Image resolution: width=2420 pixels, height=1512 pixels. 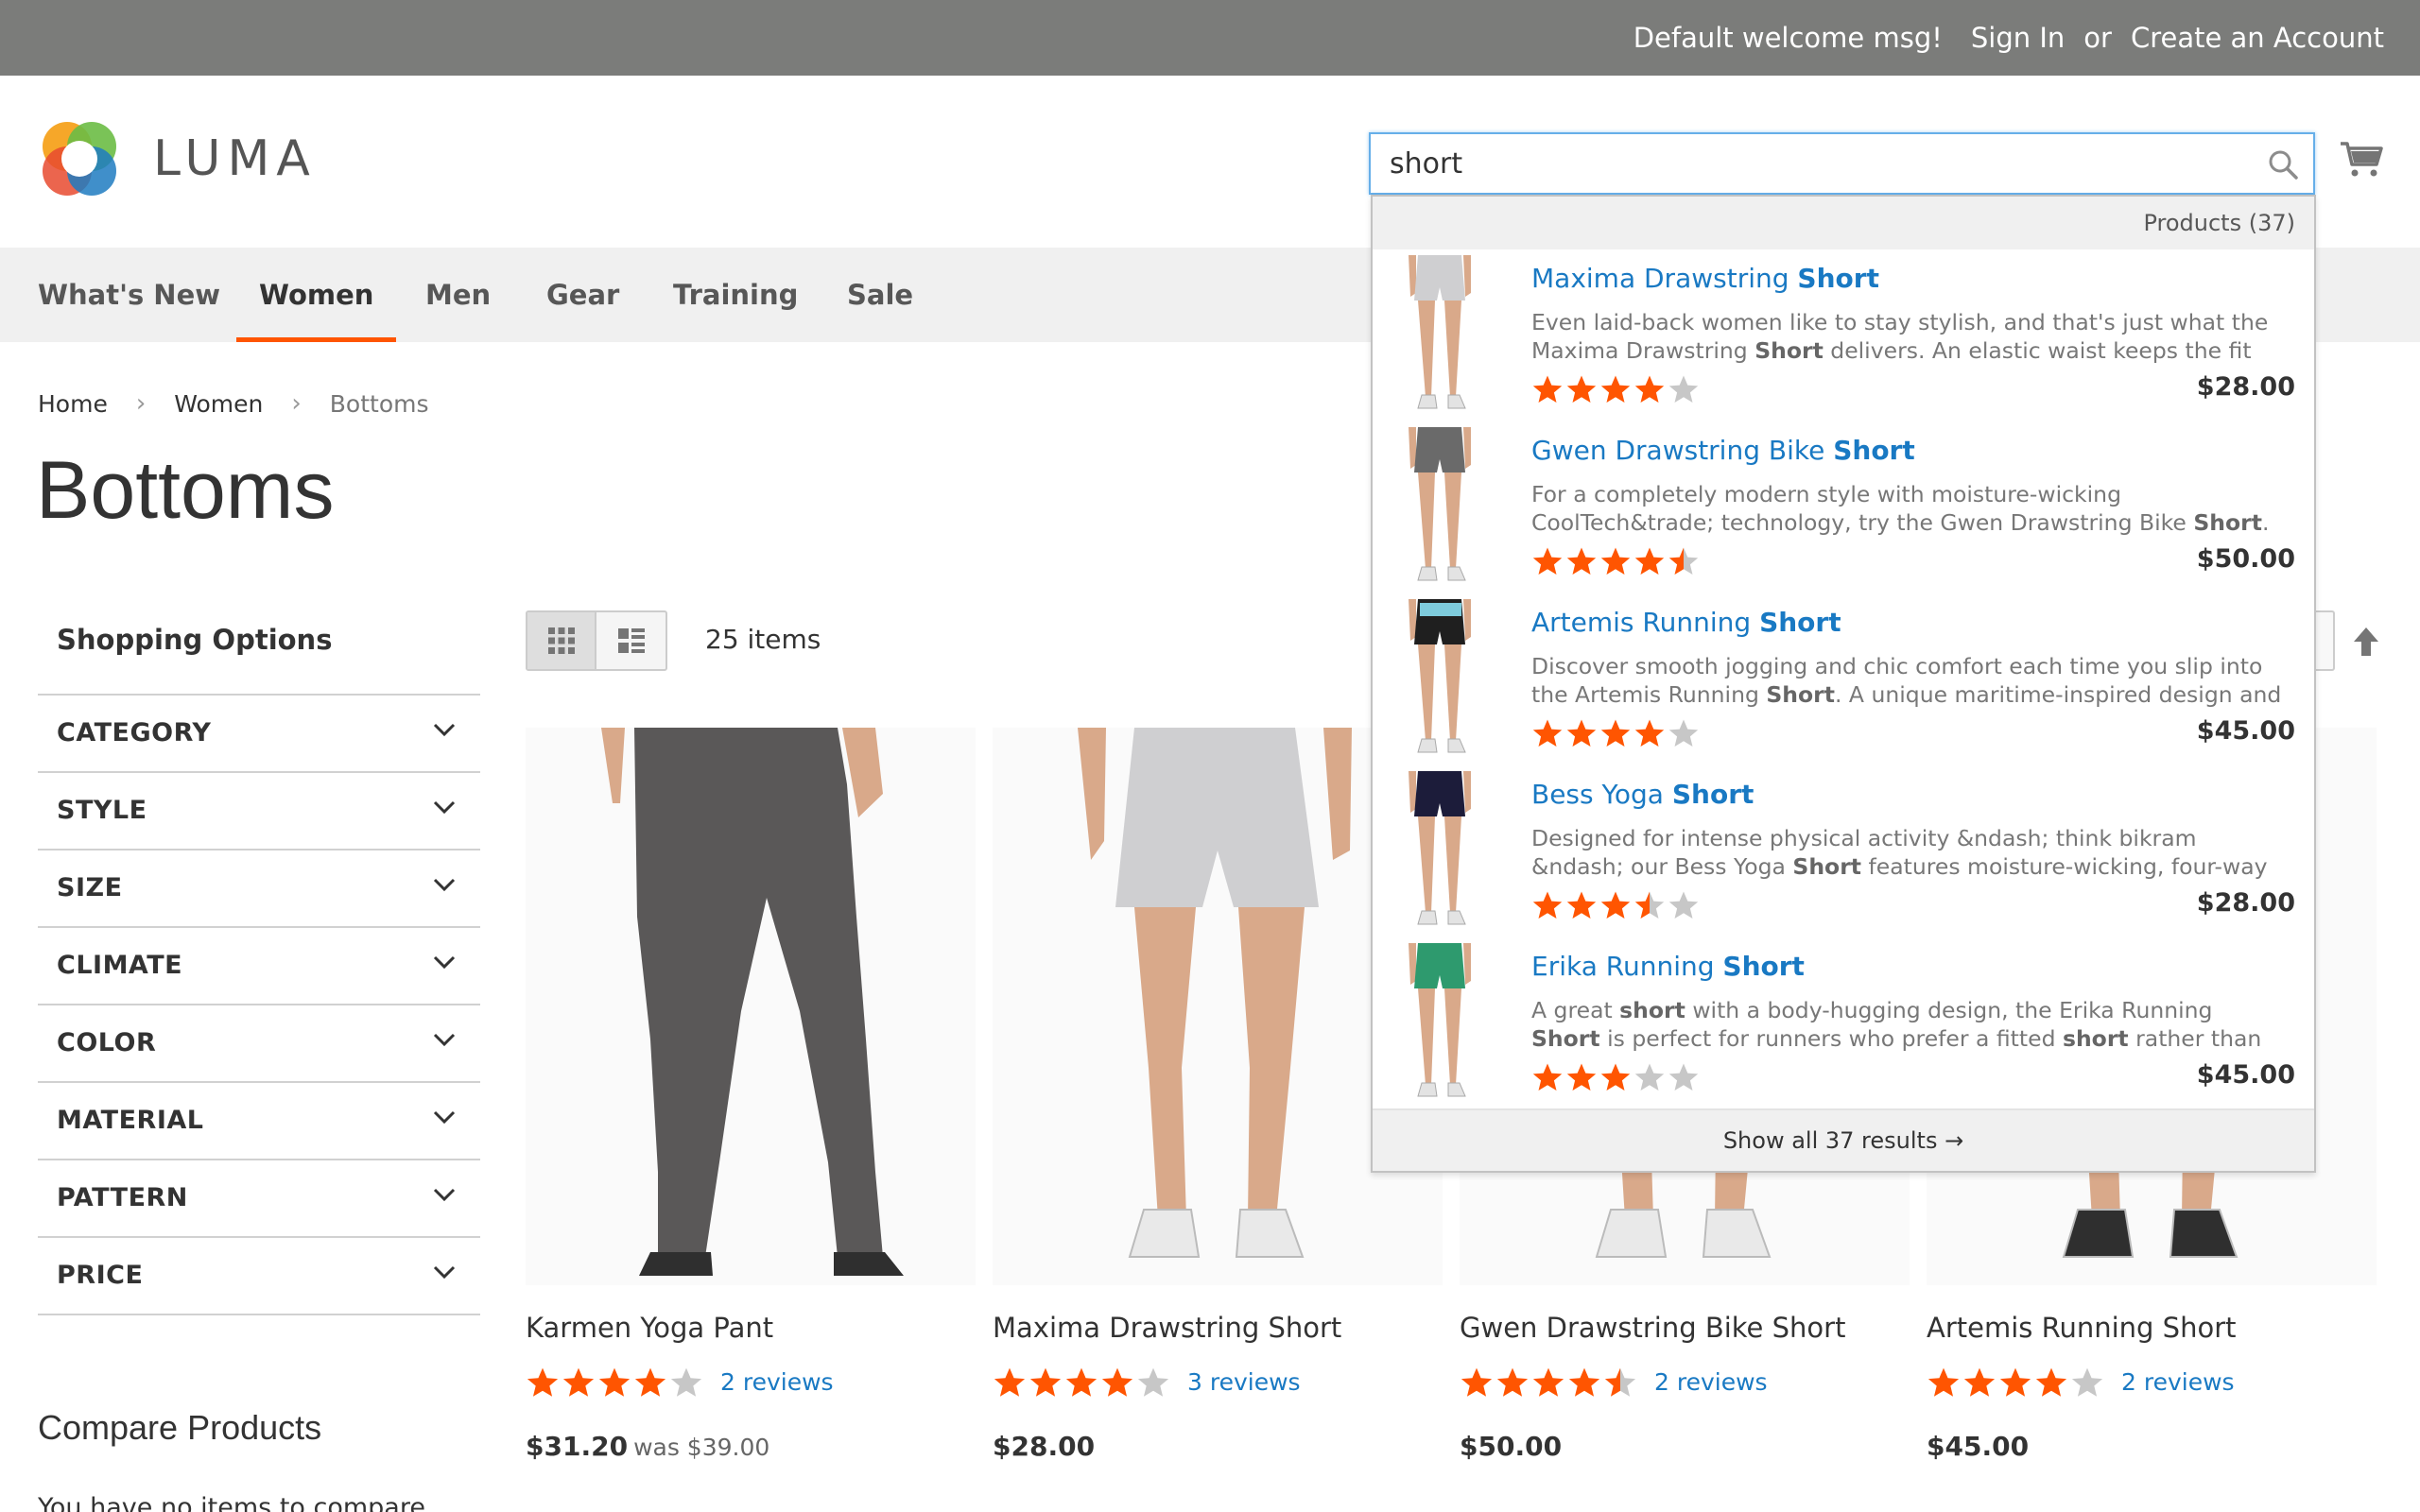 What do you see at coordinates (1642, 794) in the screenshot?
I see `autocomplete-product-name: Bess Yoga Short` at bounding box center [1642, 794].